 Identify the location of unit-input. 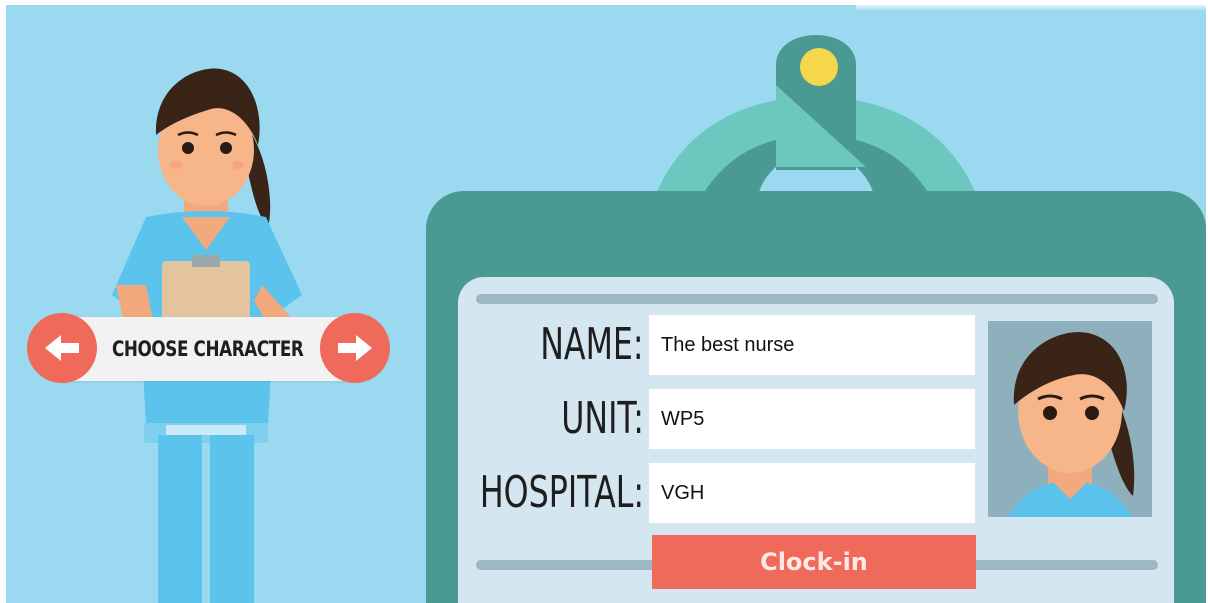
(812, 419).